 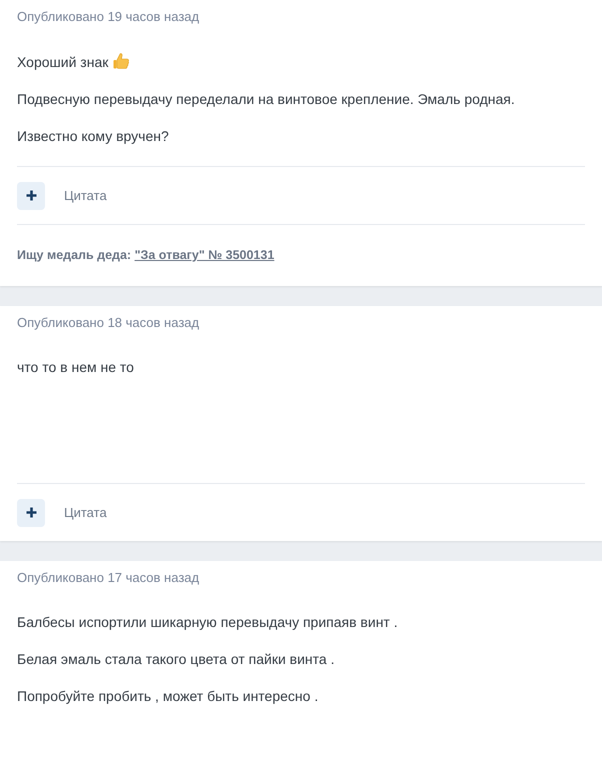 I want to click on post-text: Хороший знак, so click(x=301, y=62).